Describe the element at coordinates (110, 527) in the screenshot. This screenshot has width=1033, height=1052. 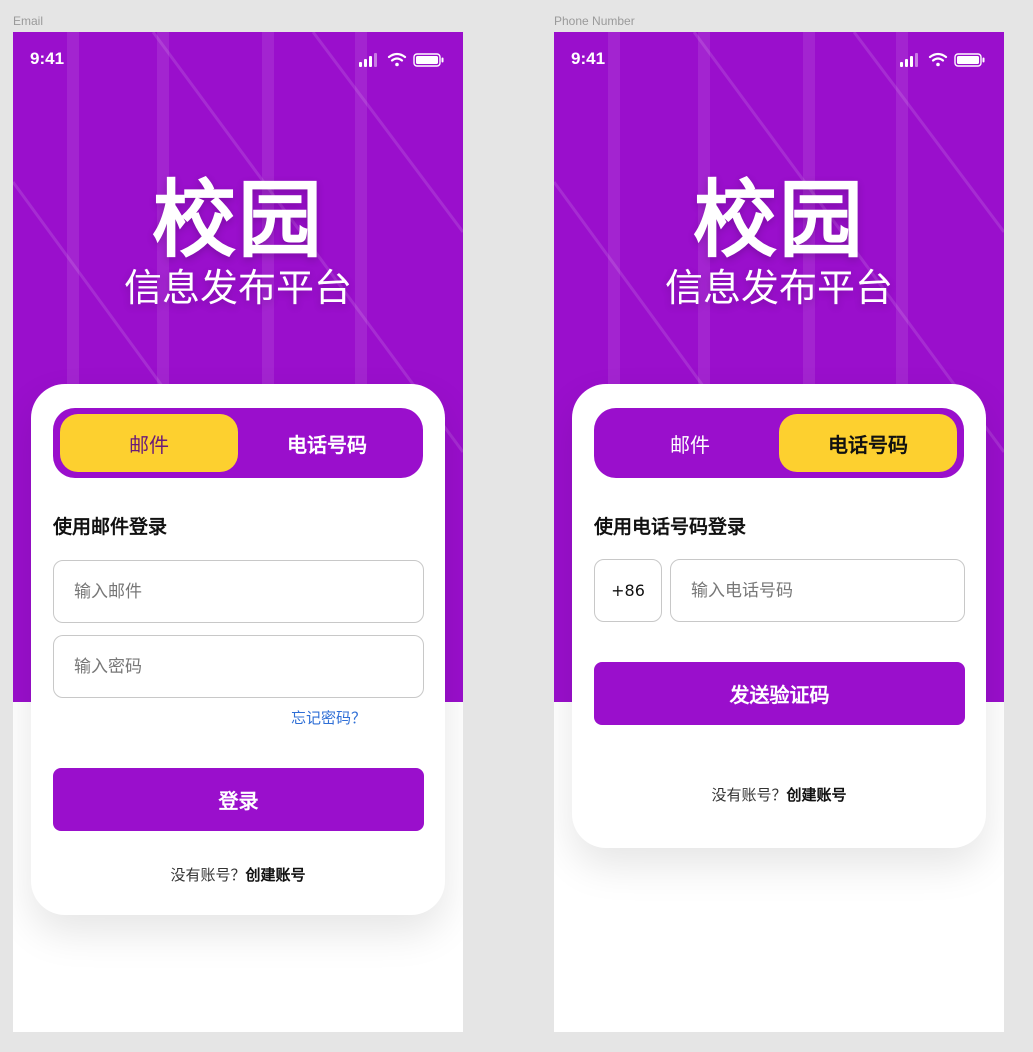
I see `section-title: 使用邮件登录` at that location.